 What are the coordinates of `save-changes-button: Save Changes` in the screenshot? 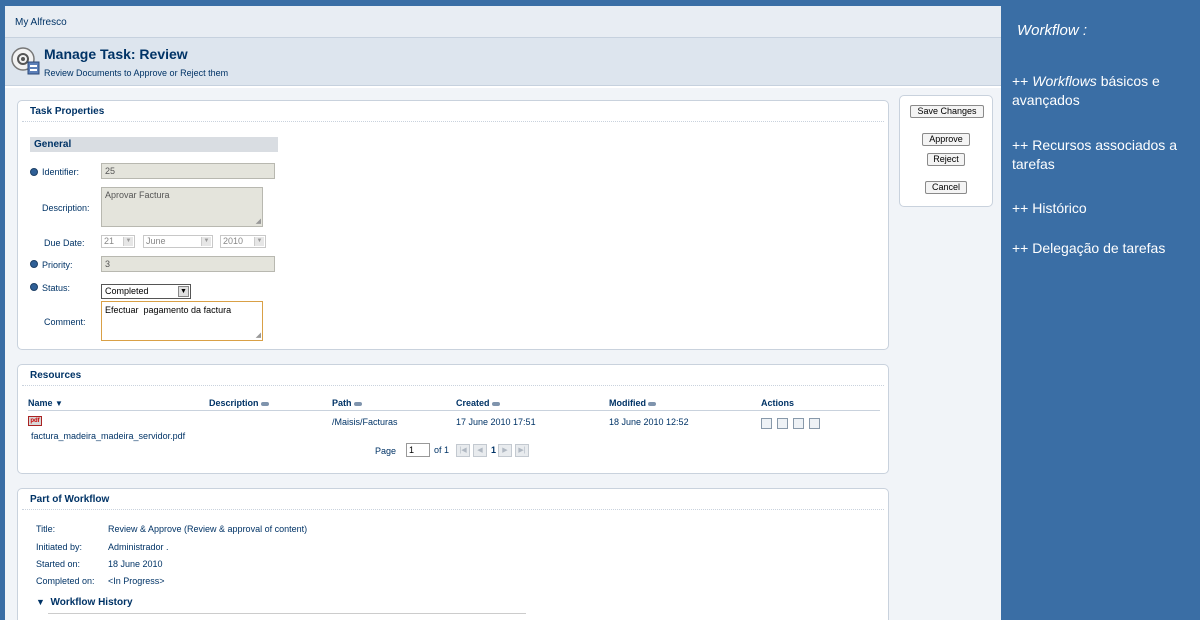 It's located at (947, 111).